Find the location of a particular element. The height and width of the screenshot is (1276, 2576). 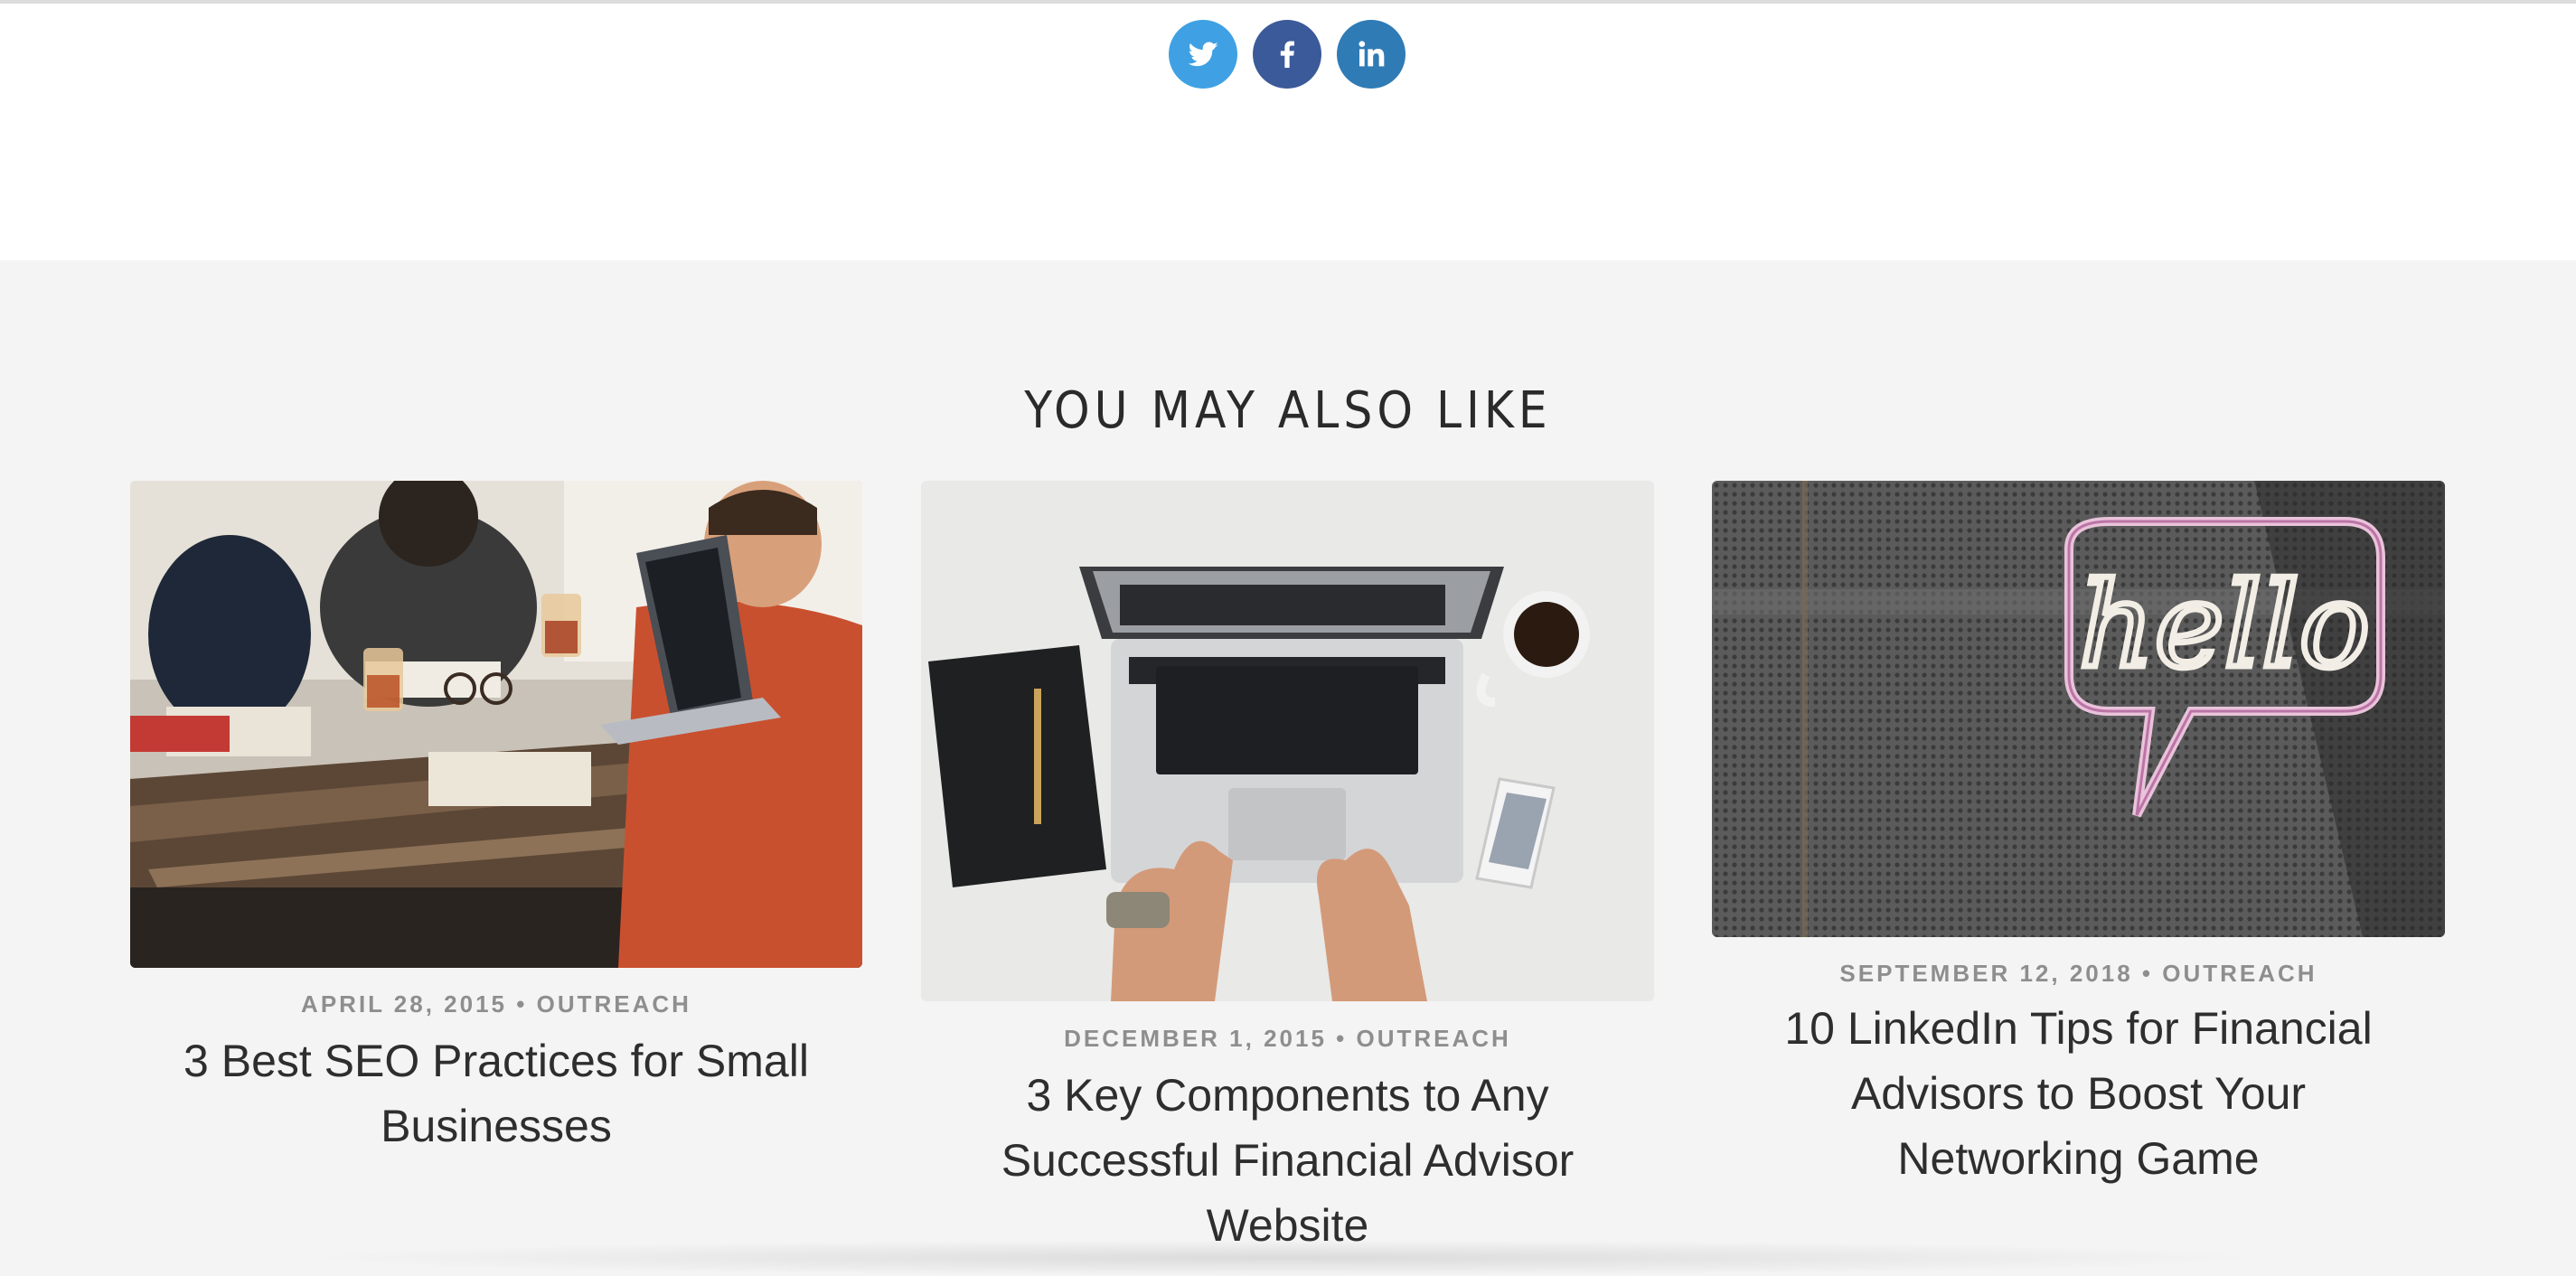

svg-text: hello is located at coordinates (2224, 625).